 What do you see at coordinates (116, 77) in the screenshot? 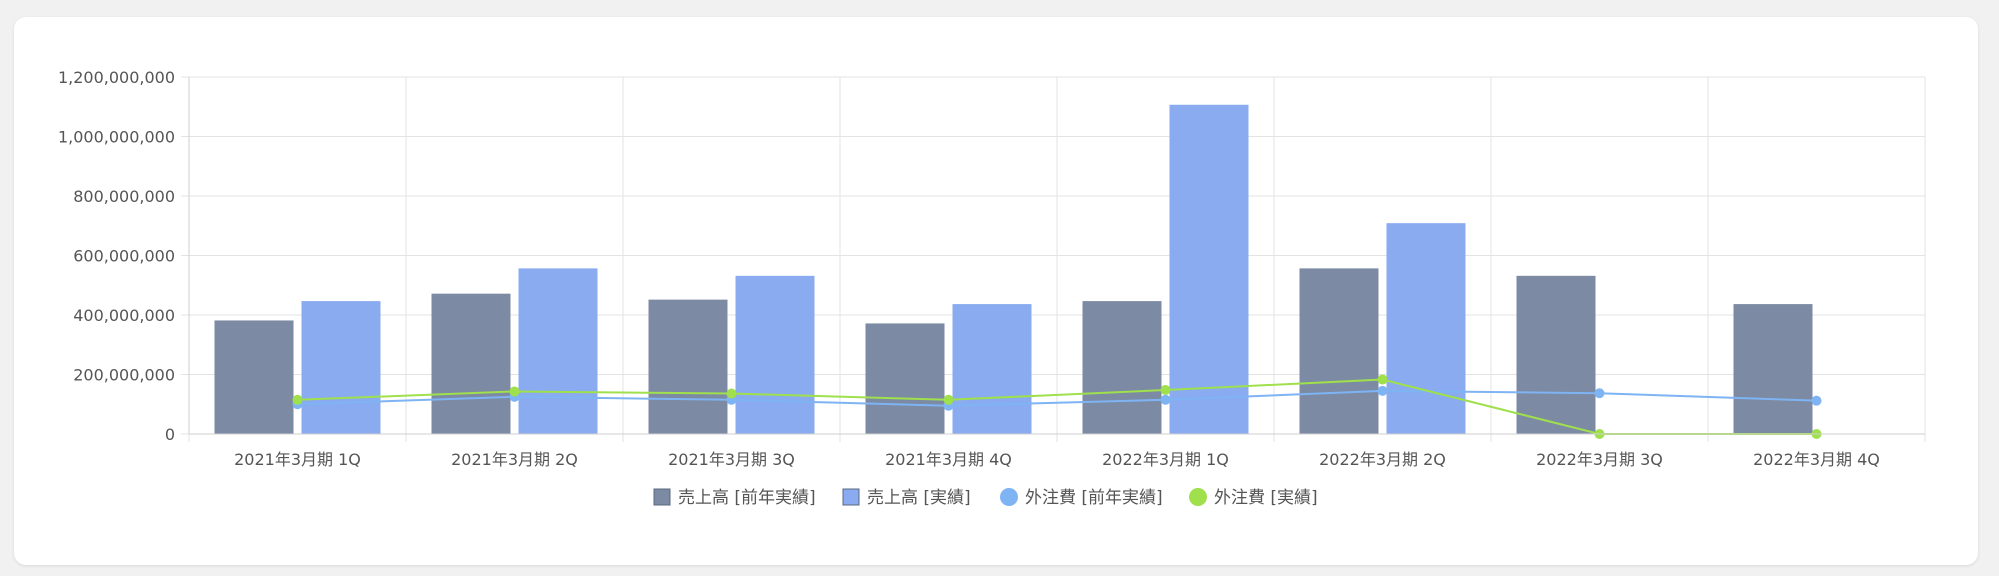
I see `y-tick-label: 1,200,000,000` at bounding box center [116, 77].